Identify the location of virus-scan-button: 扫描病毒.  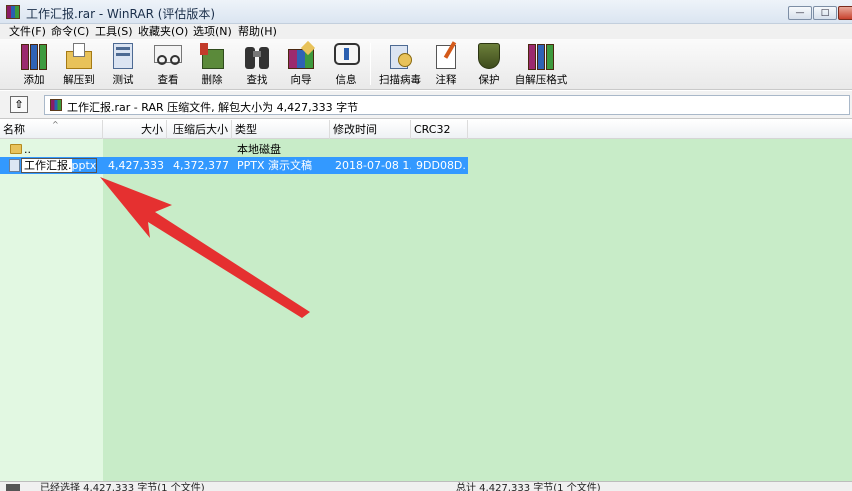
(400, 64).